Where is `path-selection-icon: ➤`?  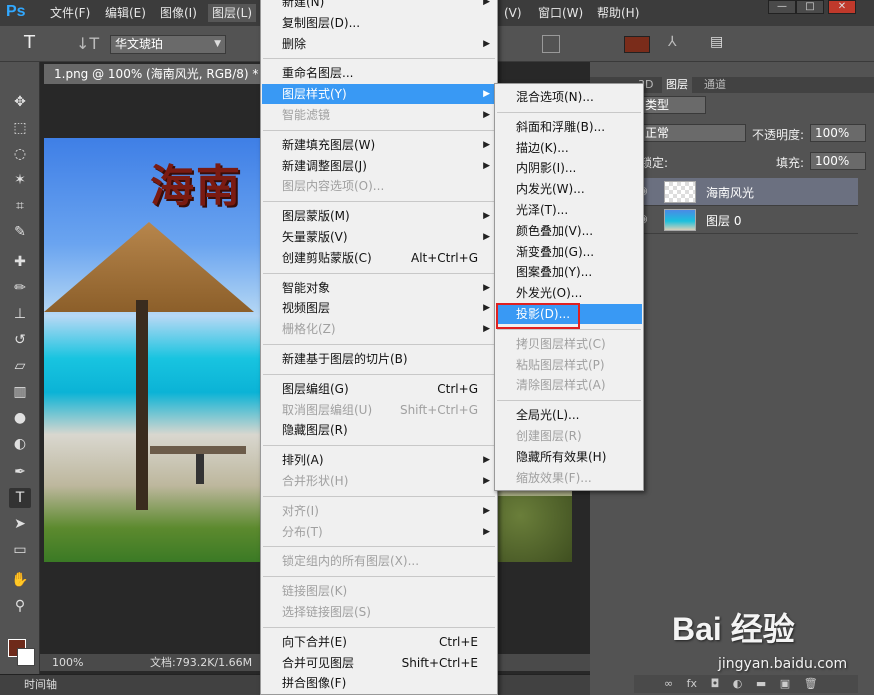 path-selection-icon: ➤ is located at coordinates (20, 524).